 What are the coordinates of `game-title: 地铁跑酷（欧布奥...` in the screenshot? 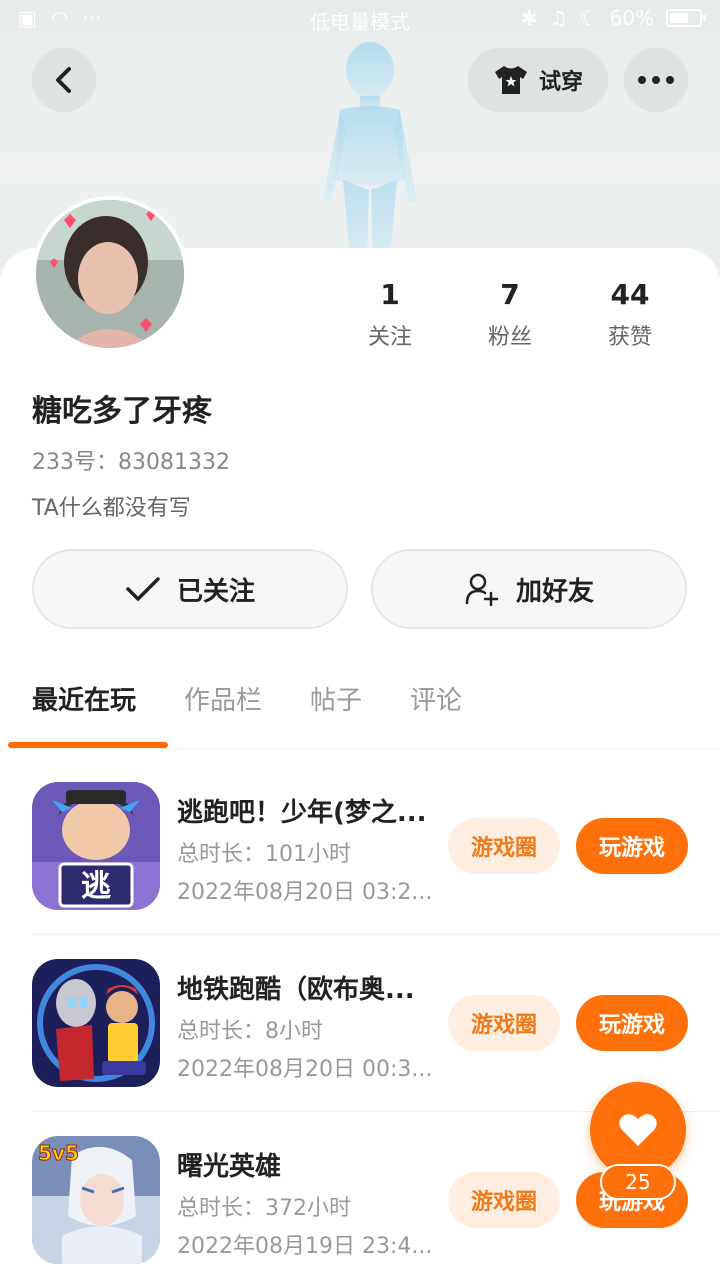 It's located at (296, 990).